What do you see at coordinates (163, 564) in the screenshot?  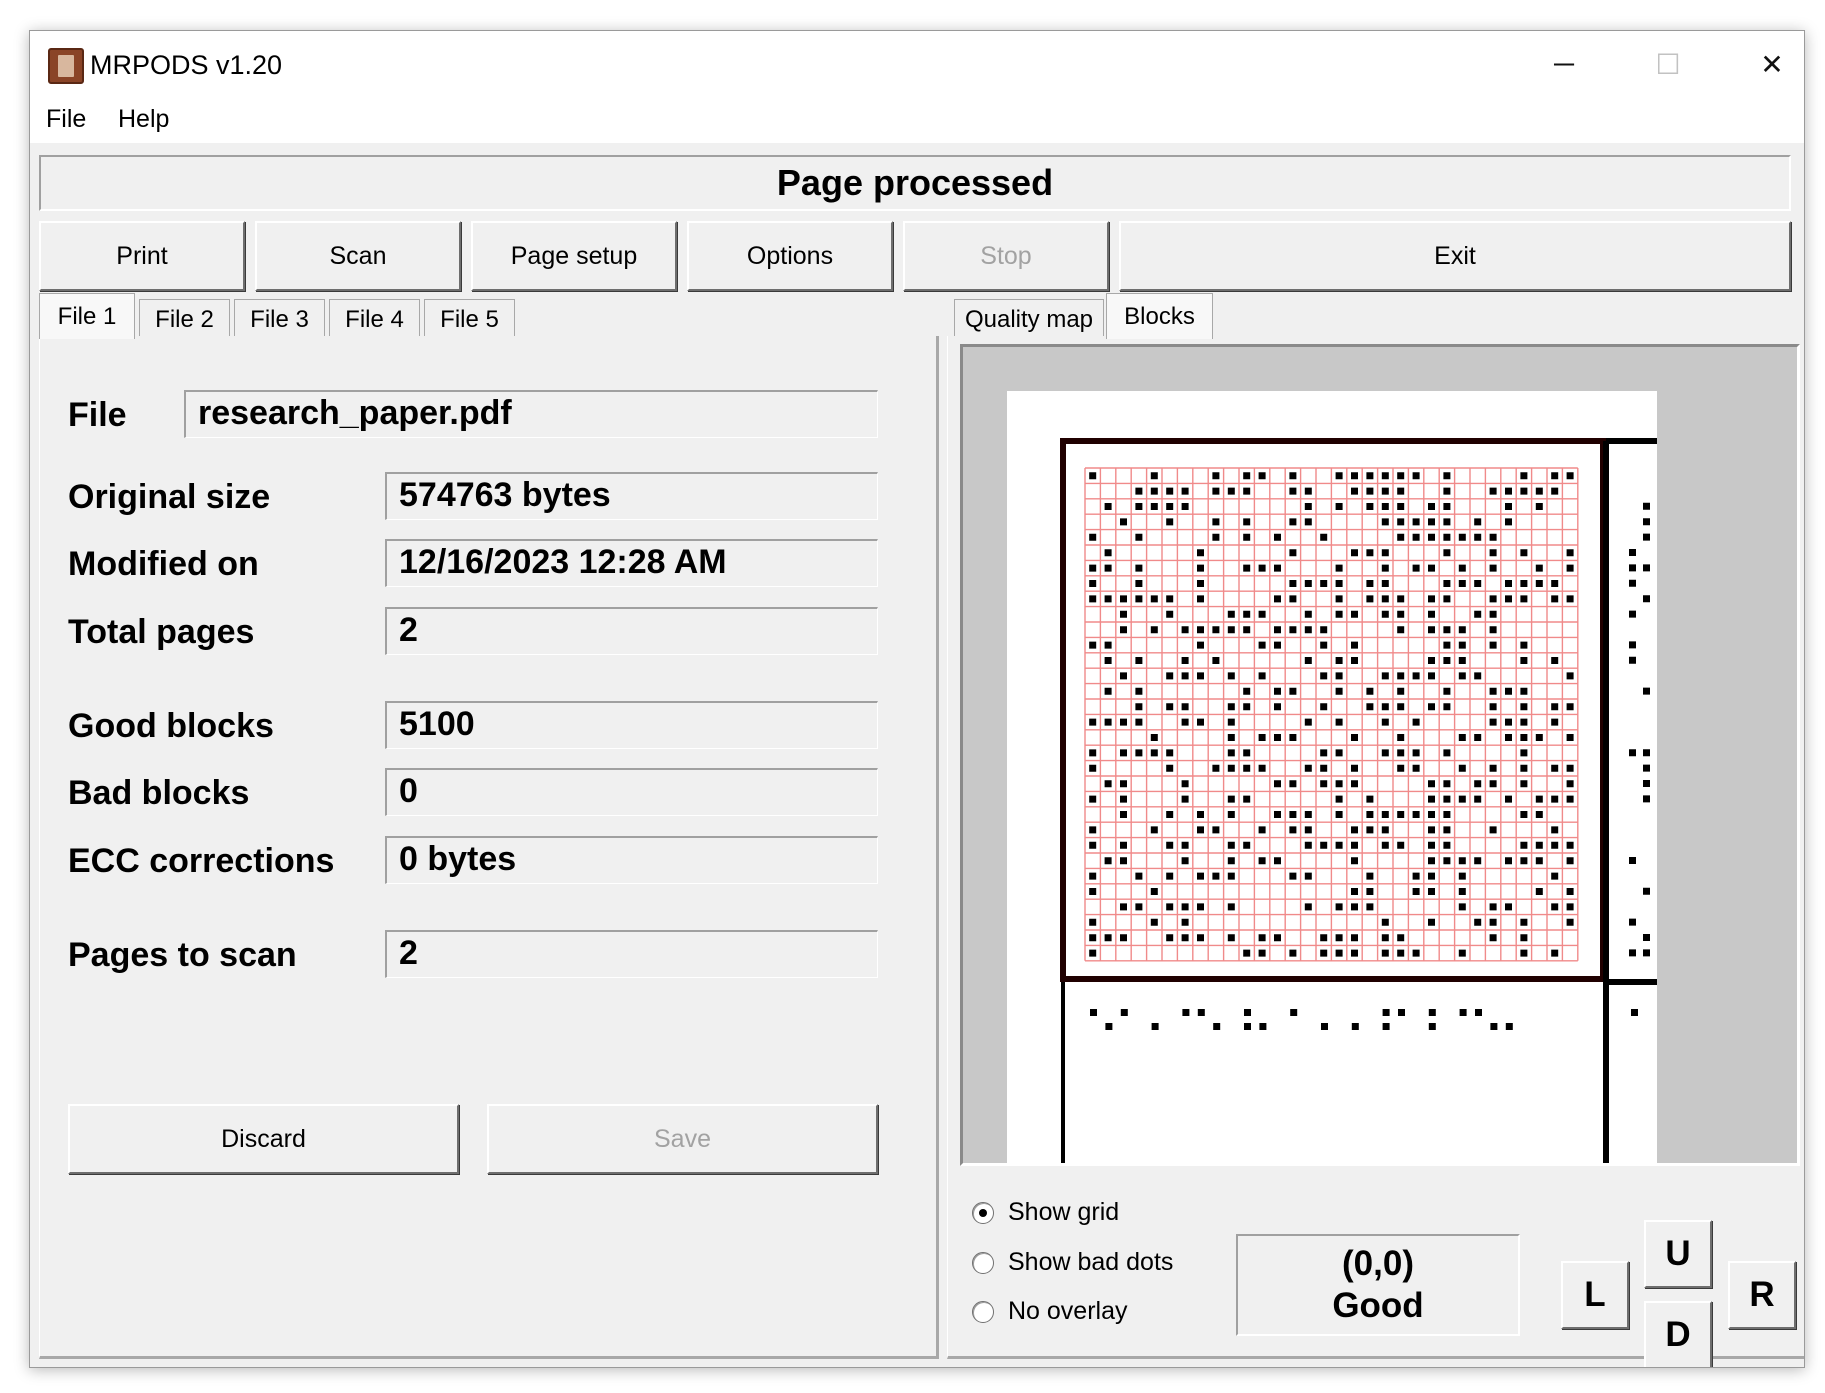 I see `modified-on-label: Modified on` at bounding box center [163, 564].